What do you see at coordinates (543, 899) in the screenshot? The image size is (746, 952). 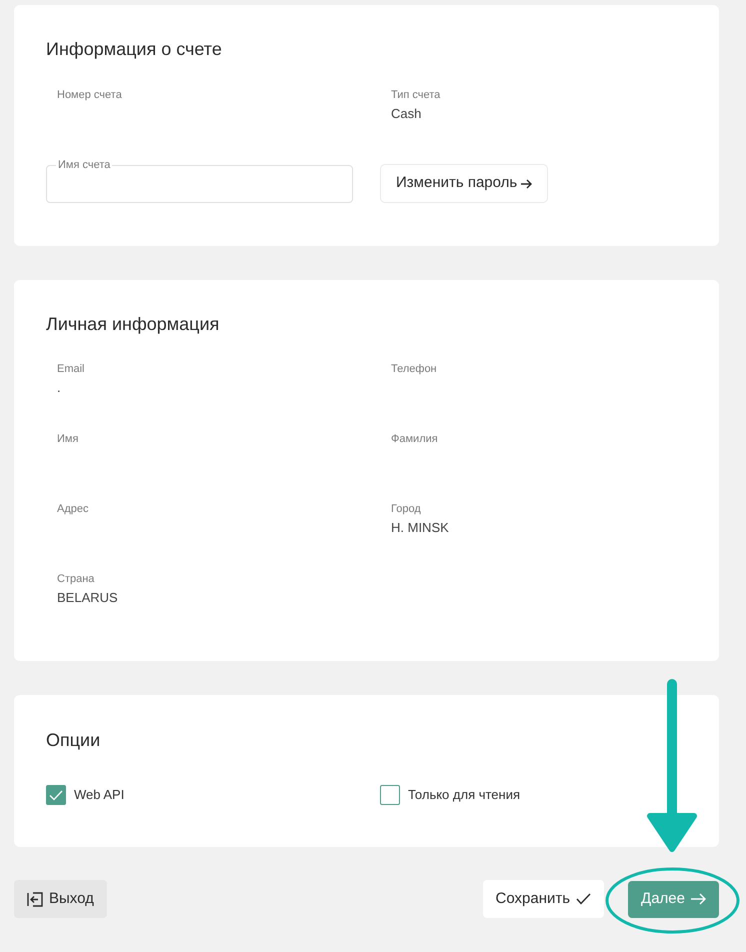 I see `save-button: Сохранить` at bounding box center [543, 899].